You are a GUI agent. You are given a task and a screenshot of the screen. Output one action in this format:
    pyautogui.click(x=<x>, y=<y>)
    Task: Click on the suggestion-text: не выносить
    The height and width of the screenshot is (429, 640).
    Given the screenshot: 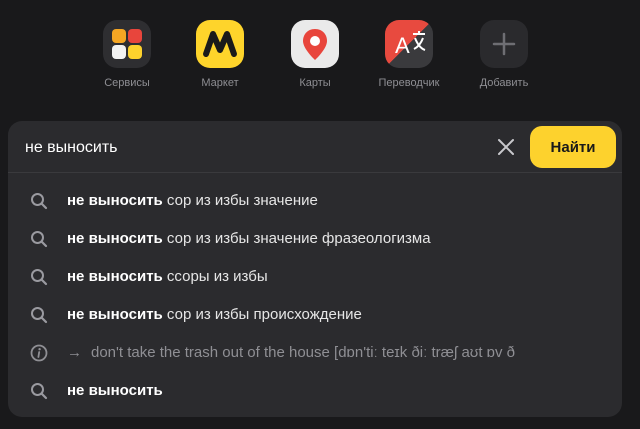 What is the action you would take?
    pyautogui.click(x=115, y=390)
    